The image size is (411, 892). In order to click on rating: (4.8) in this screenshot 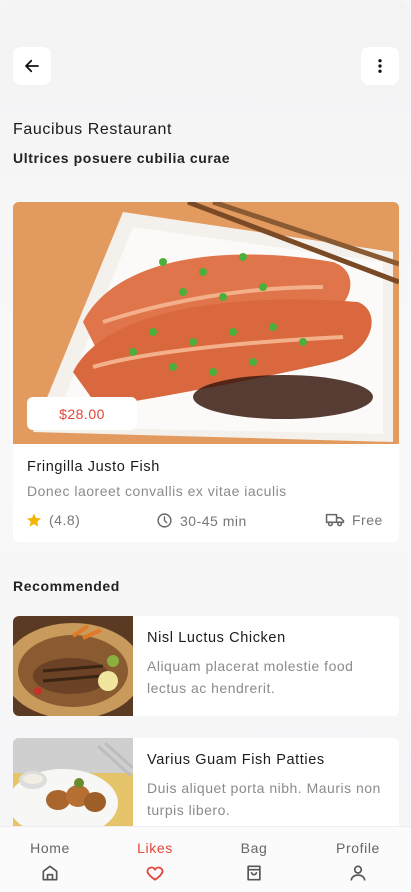, I will do `click(53, 520)`.